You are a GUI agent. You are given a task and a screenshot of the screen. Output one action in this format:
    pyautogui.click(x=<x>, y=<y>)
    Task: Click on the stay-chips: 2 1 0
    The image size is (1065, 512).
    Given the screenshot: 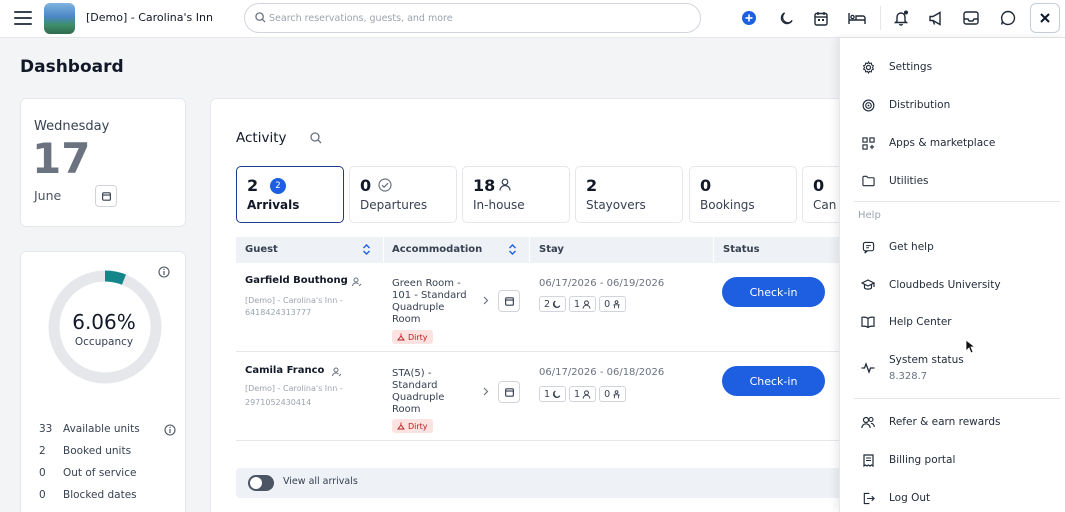 What is the action you would take?
    pyautogui.click(x=583, y=304)
    